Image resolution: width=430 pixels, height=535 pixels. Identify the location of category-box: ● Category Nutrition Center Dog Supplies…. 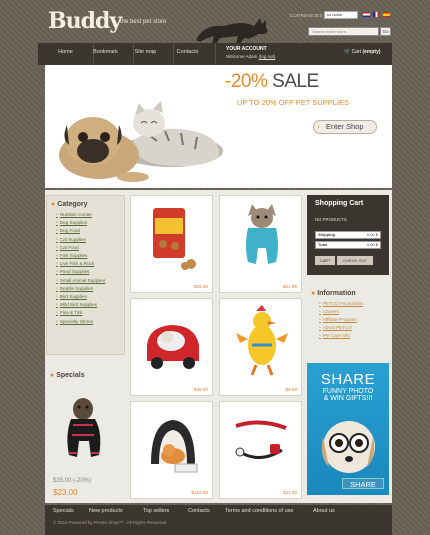
(85, 275).